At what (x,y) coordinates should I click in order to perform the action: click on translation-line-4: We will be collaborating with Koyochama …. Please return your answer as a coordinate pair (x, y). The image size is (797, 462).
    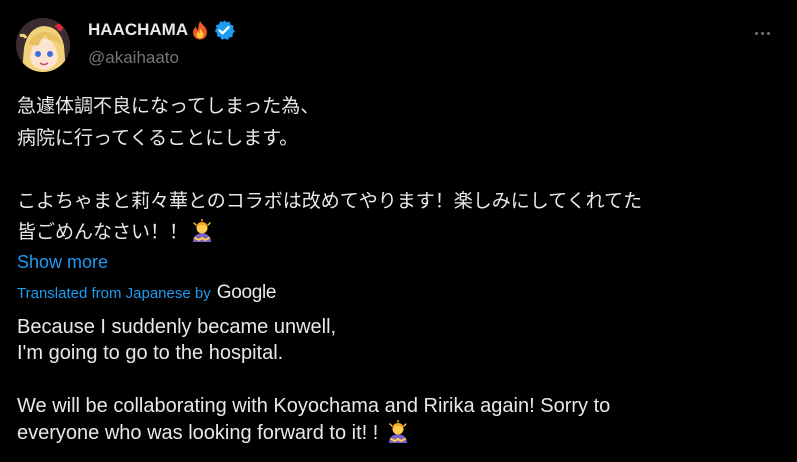
    Looking at the image, I should click on (314, 406).